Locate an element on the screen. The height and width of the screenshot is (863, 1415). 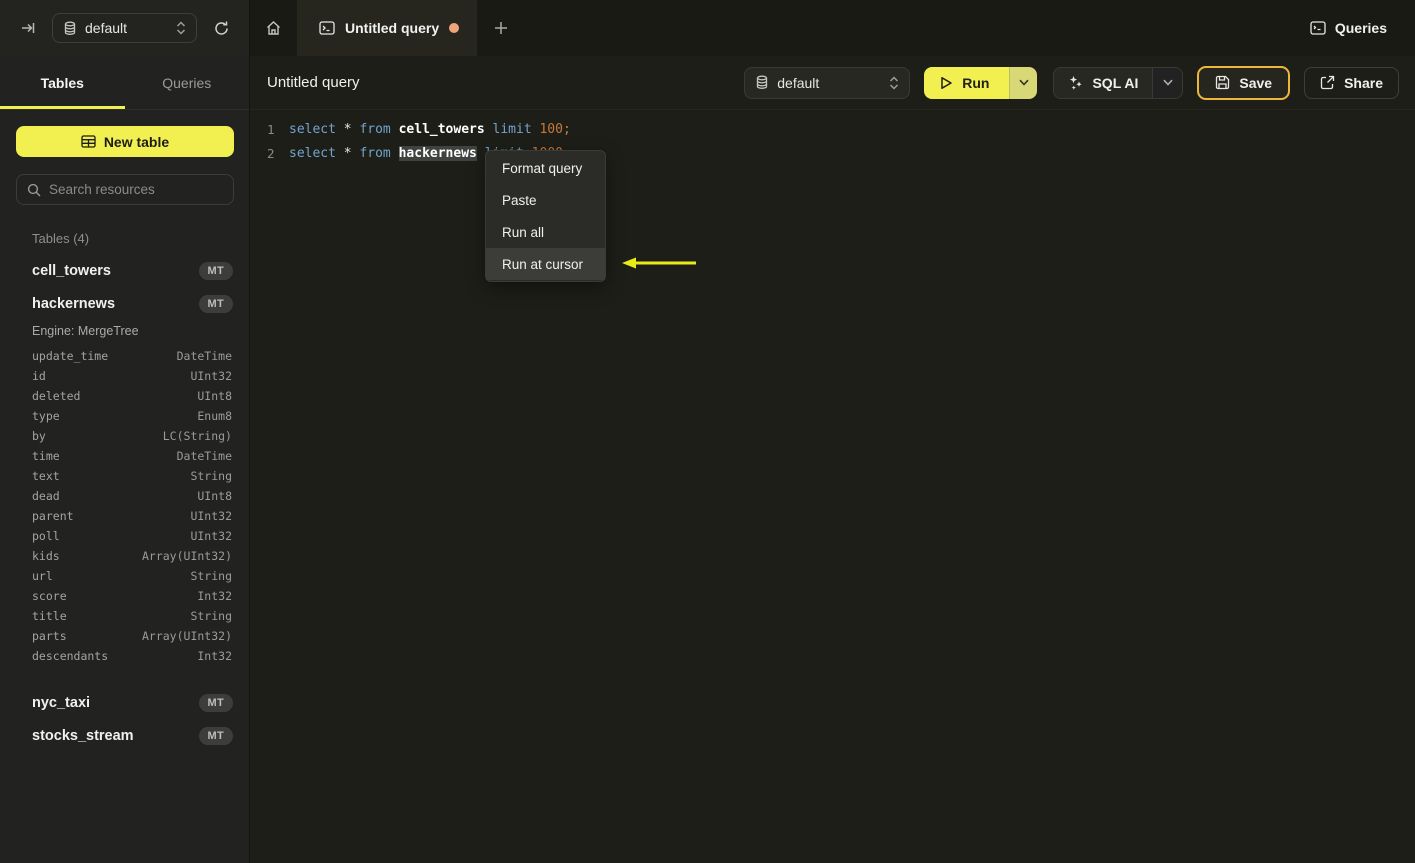
annotation-arrow-icon is located at coordinates (659, 263).